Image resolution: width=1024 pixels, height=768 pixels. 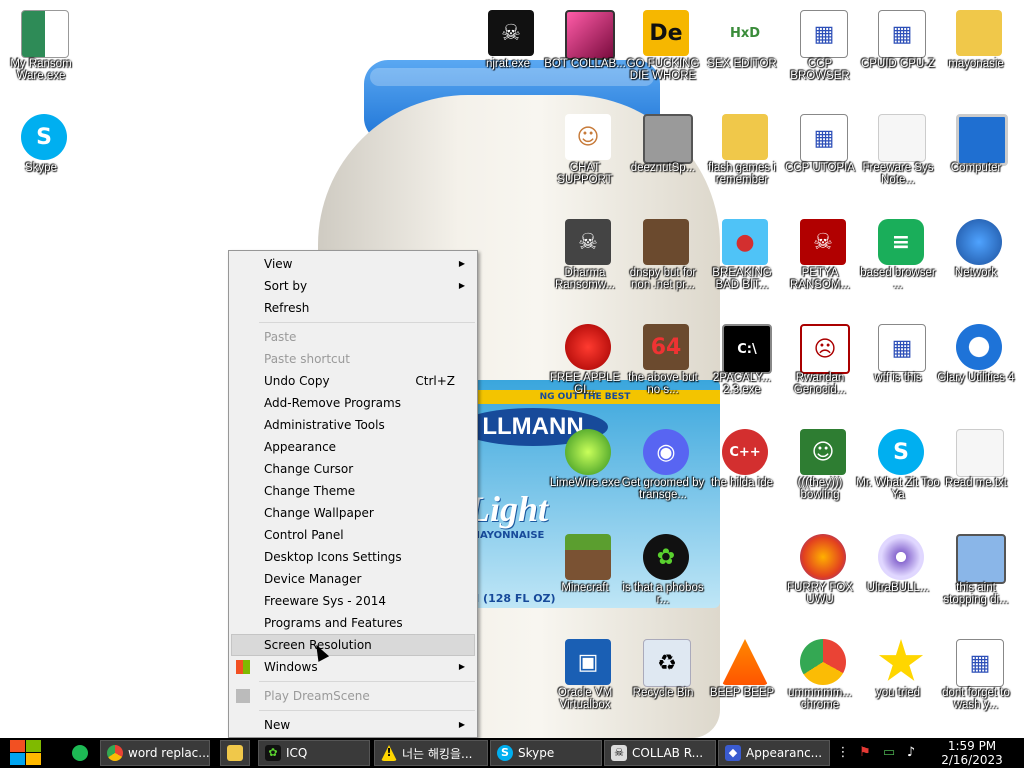 I want to click on menu-item-refresh: Refresh, so click(x=353, y=308).